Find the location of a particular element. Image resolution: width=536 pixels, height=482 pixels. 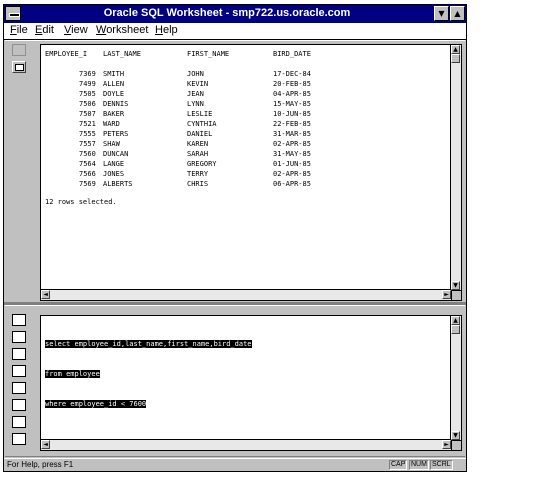

system-menu-button is located at coordinates (13, 13).